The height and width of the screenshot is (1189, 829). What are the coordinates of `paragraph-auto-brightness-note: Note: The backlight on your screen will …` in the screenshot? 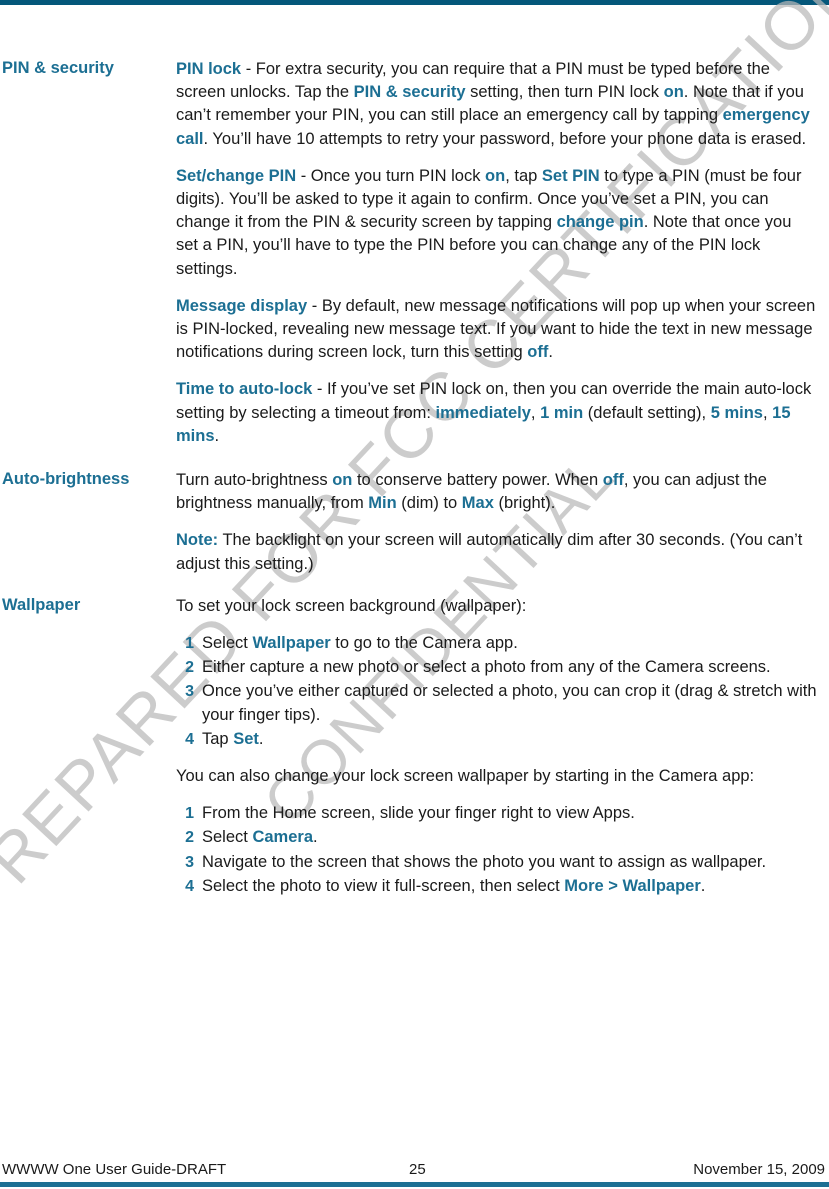 It's located at (489, 552).